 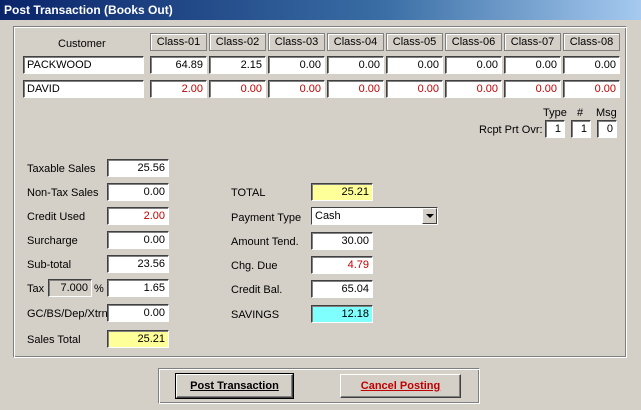 I want to click on payment-type-label: Payment Type, so click(x=266, y=218).